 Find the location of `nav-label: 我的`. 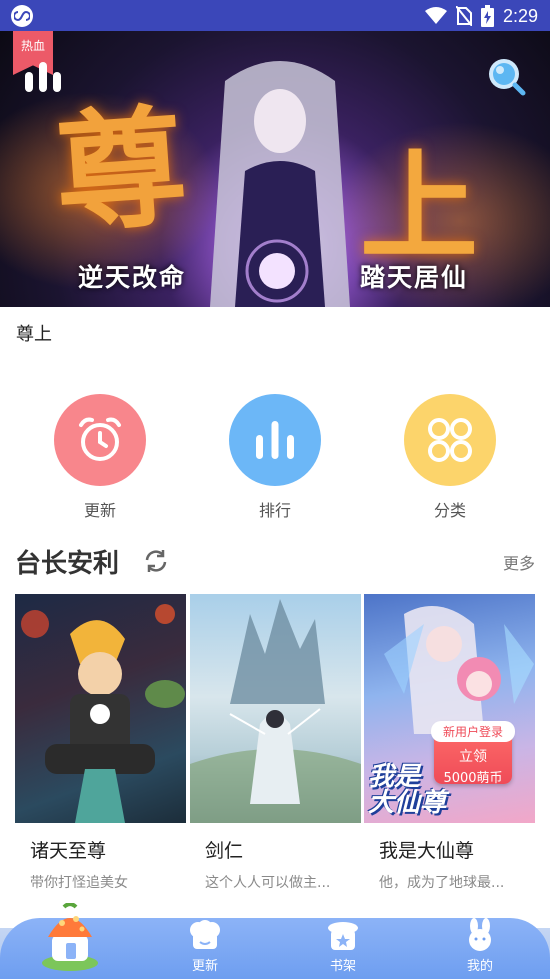

nav-label: 我的 is located at coordinates (479, 966).